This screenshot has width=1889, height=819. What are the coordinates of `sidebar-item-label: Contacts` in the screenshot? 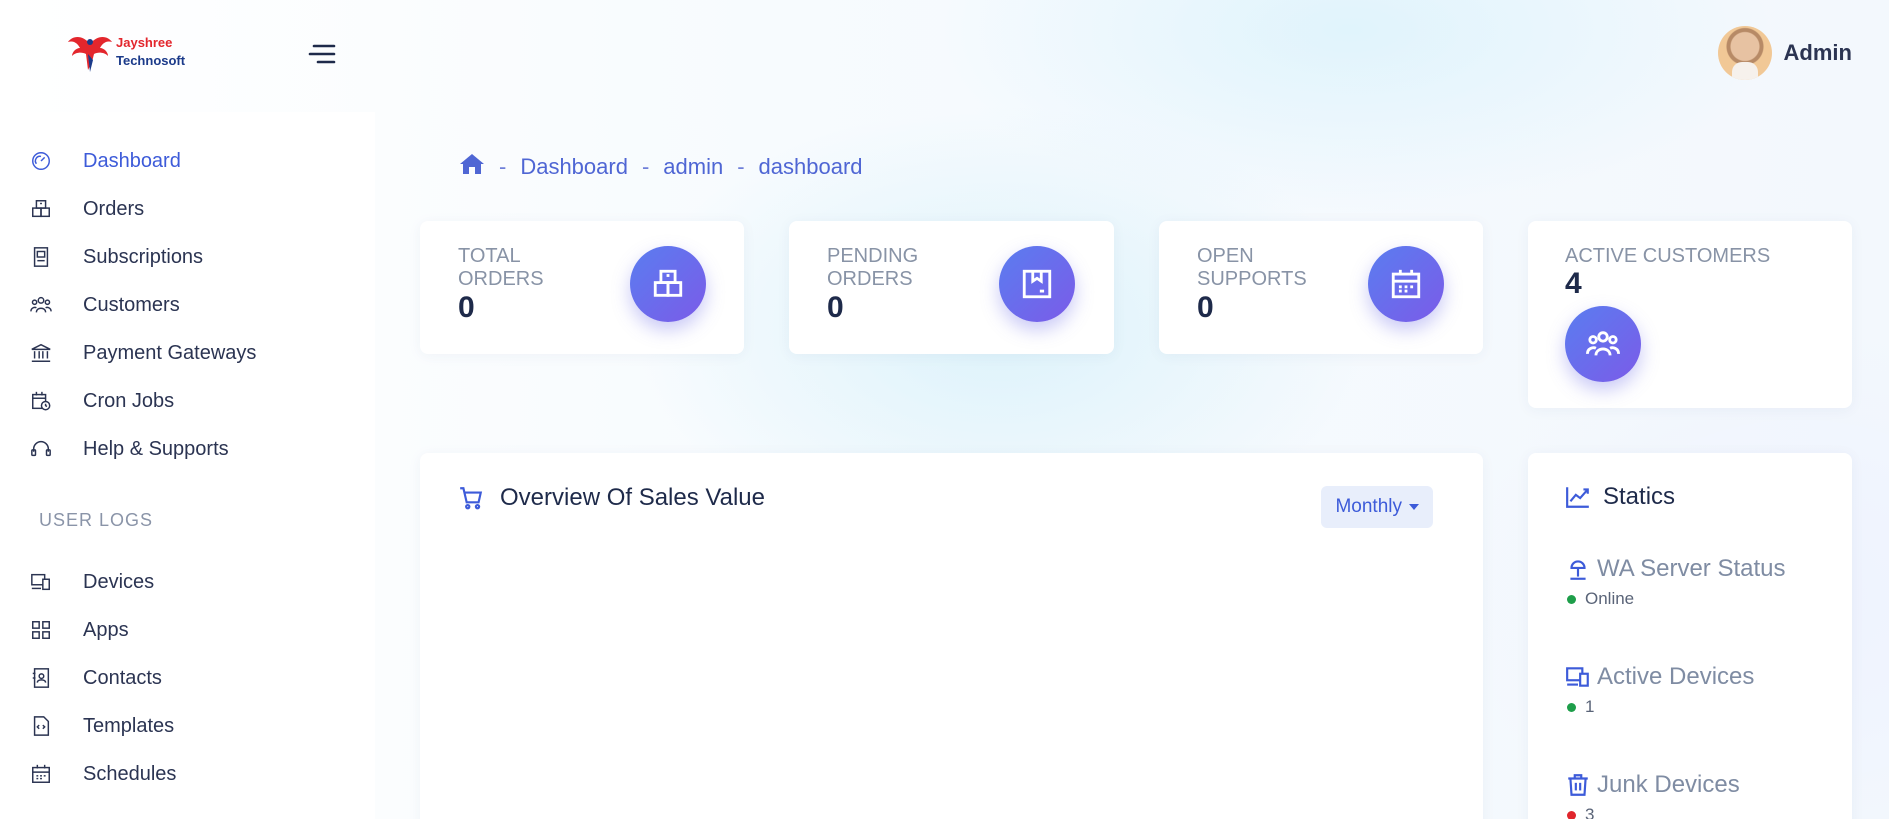 It's located at (122, 677).